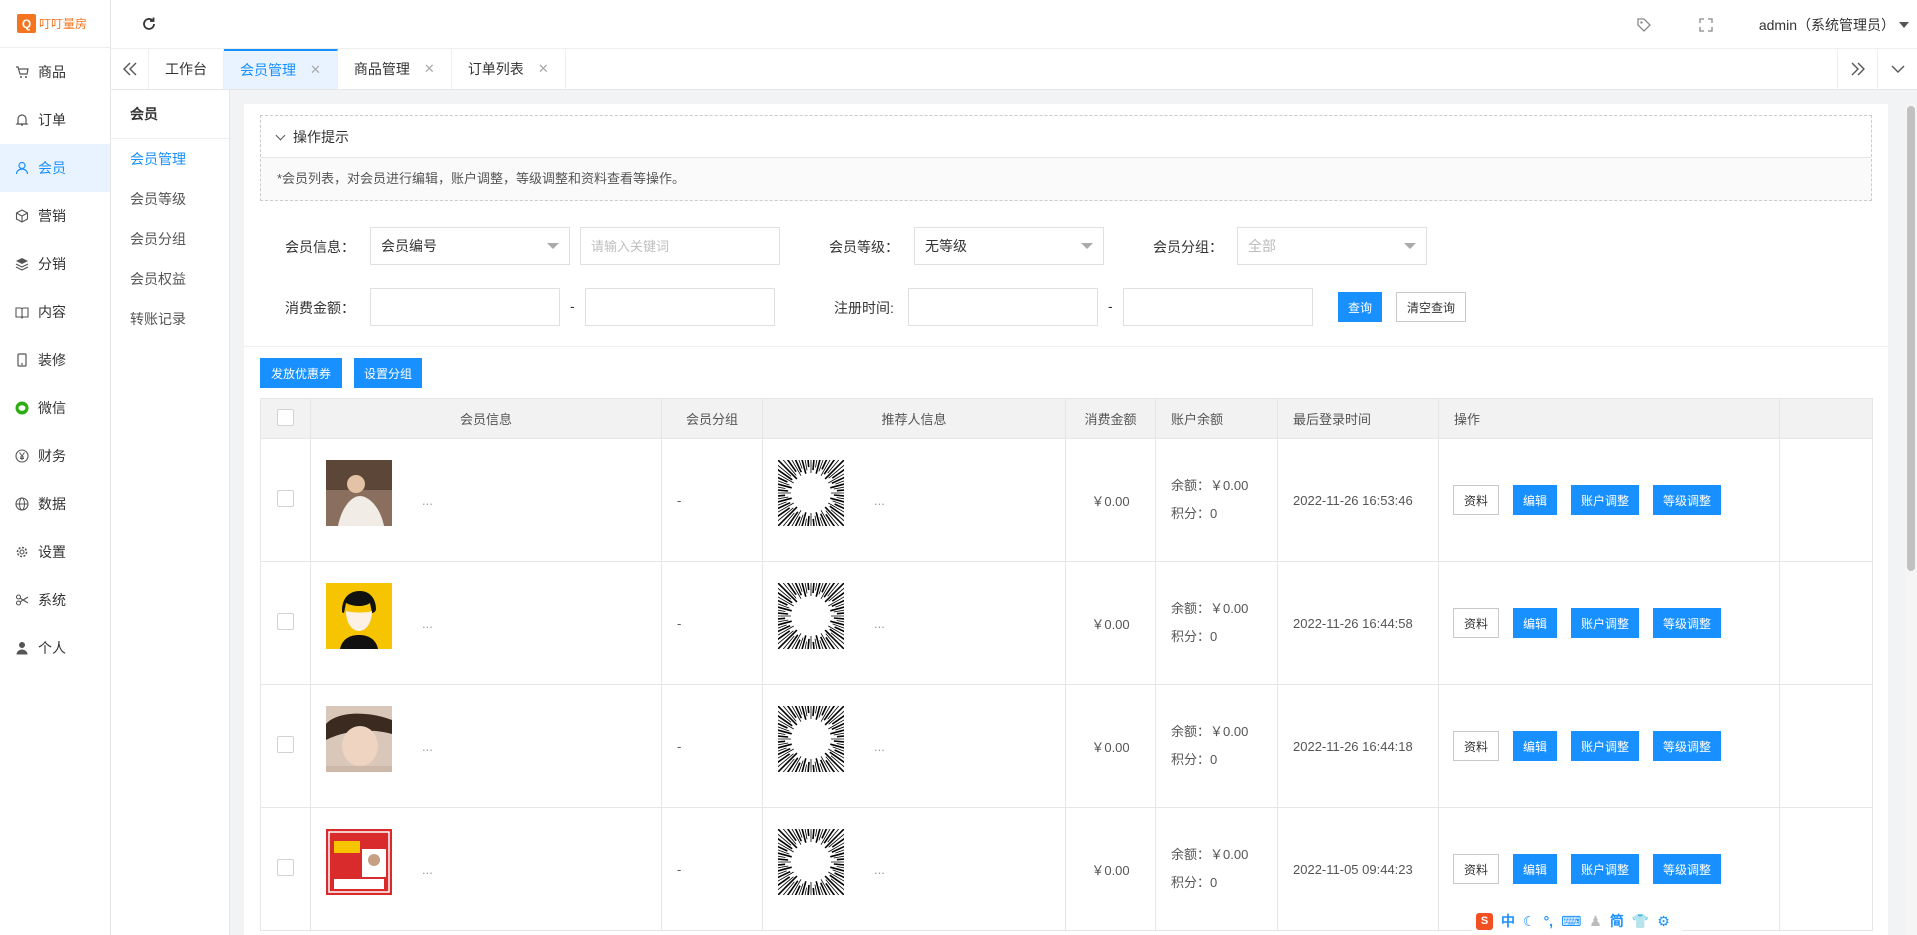 The image size is (1917, 935). Describe the element at coordinates (1216, 418) in the screenshot. I see `header-balance: 账户余额` at that location.